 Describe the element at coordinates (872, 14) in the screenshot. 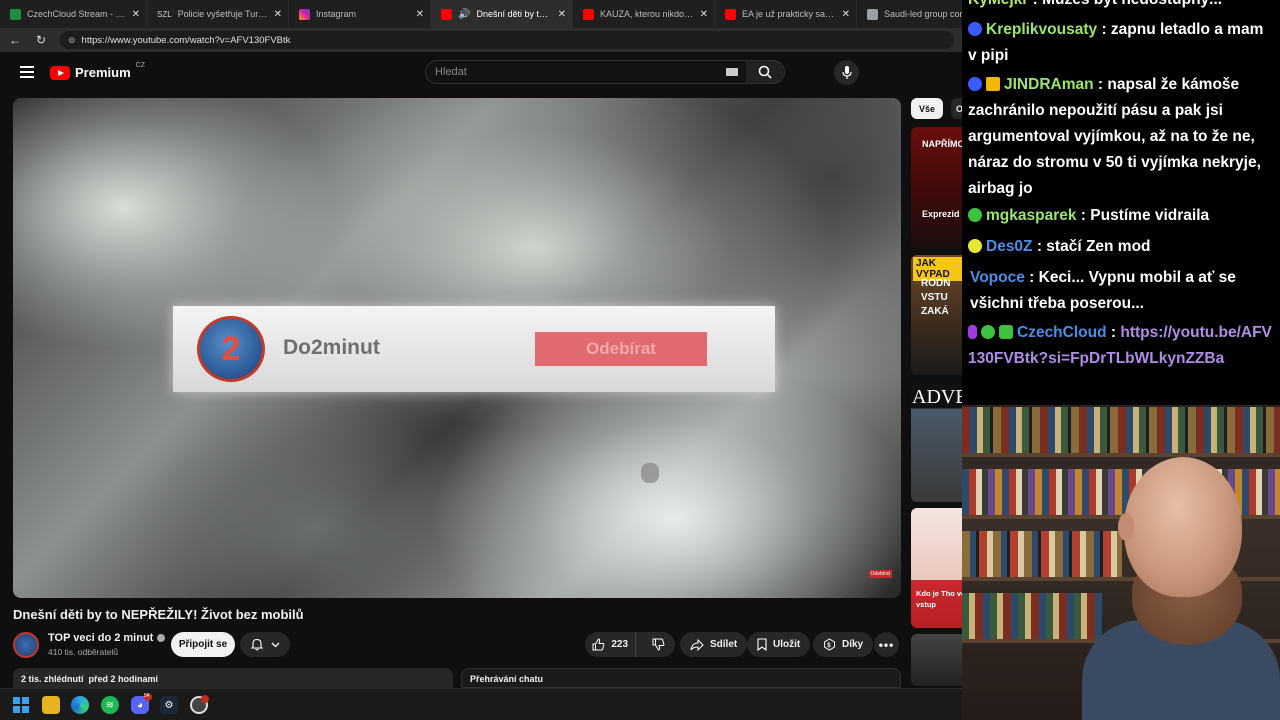

I see `news-favicon-icon` at that location.